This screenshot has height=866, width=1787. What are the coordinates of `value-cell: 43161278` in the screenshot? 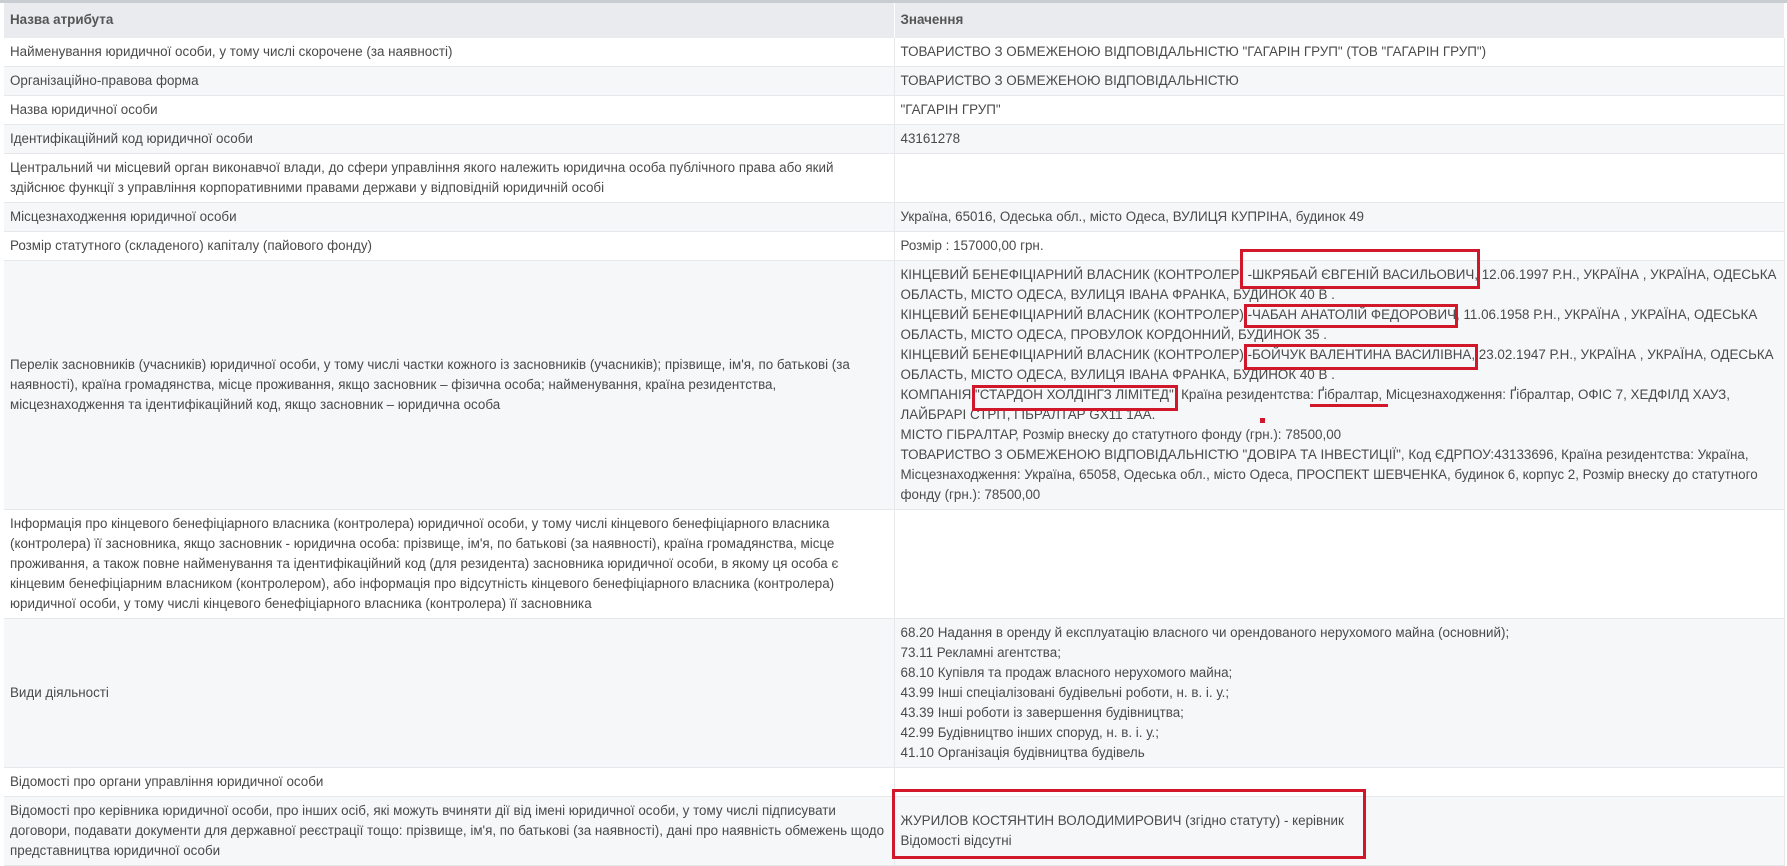 It's located at (1339, 139).